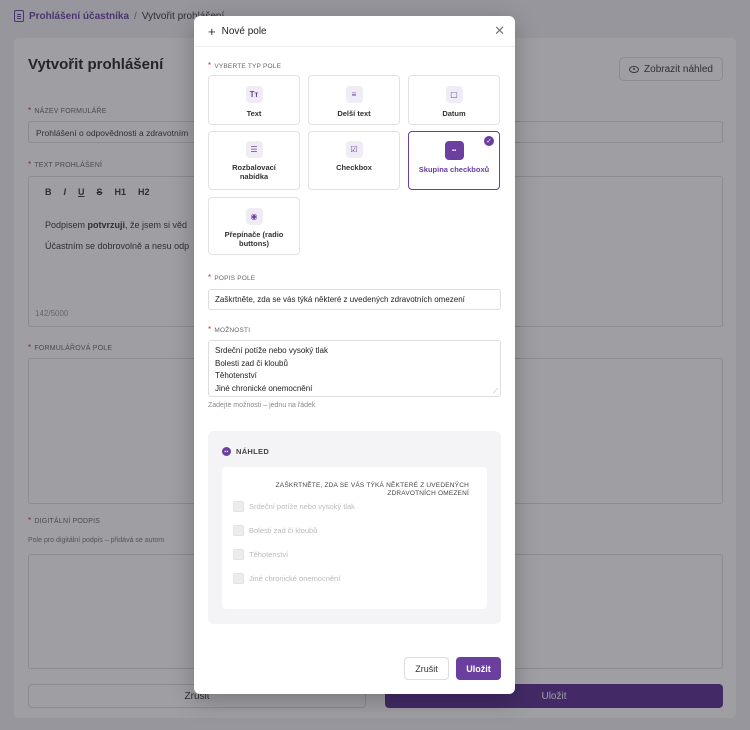 This screenshot has width=750, height=730. What do you see at coordinates (354, 113) in the screenshot?
I see `type-label: Delší text` at bounding box center [354, 113].